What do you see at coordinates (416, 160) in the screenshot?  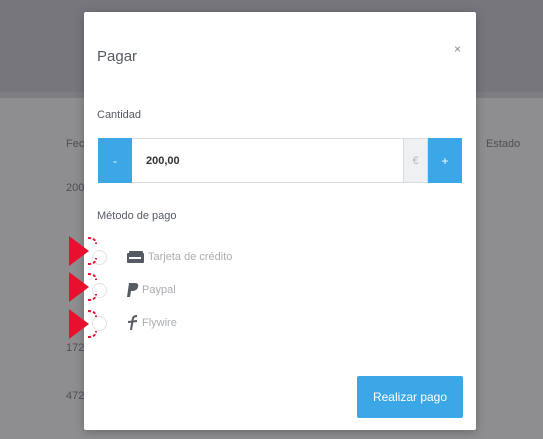 I see `currency-addon: €` at bounding box center [416, 160].